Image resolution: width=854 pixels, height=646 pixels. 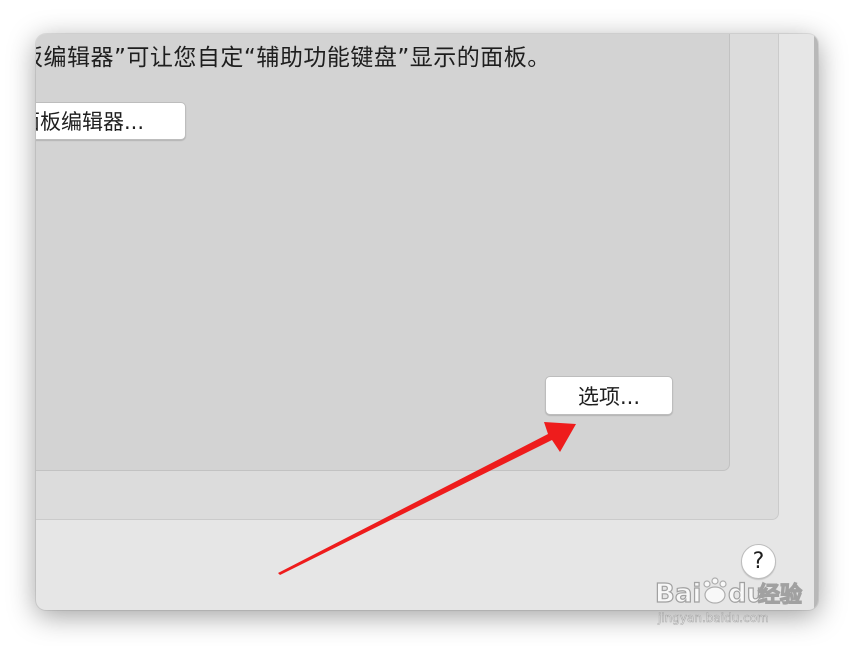 What do you see at coordinates (713, 618) in the screenshot?
I see `svg-text: jingyan.baidu.com` at bounding box center [713, 618].